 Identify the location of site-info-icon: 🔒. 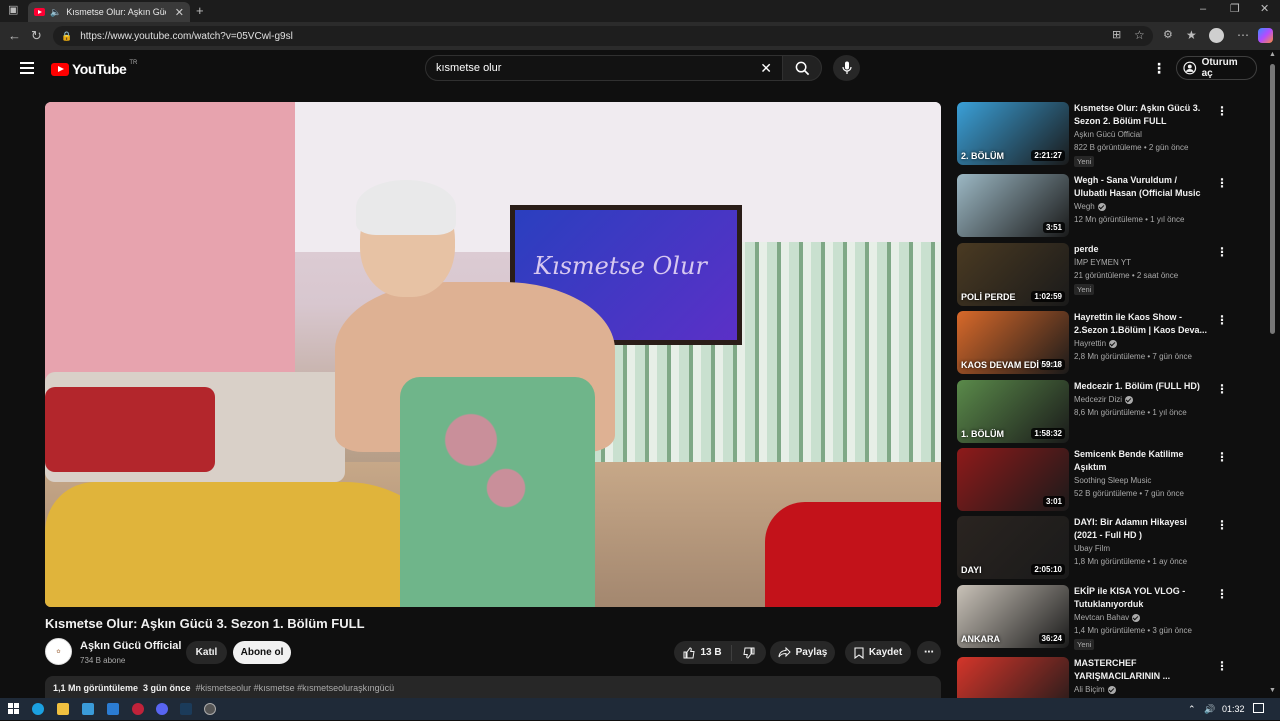
(66, 36).